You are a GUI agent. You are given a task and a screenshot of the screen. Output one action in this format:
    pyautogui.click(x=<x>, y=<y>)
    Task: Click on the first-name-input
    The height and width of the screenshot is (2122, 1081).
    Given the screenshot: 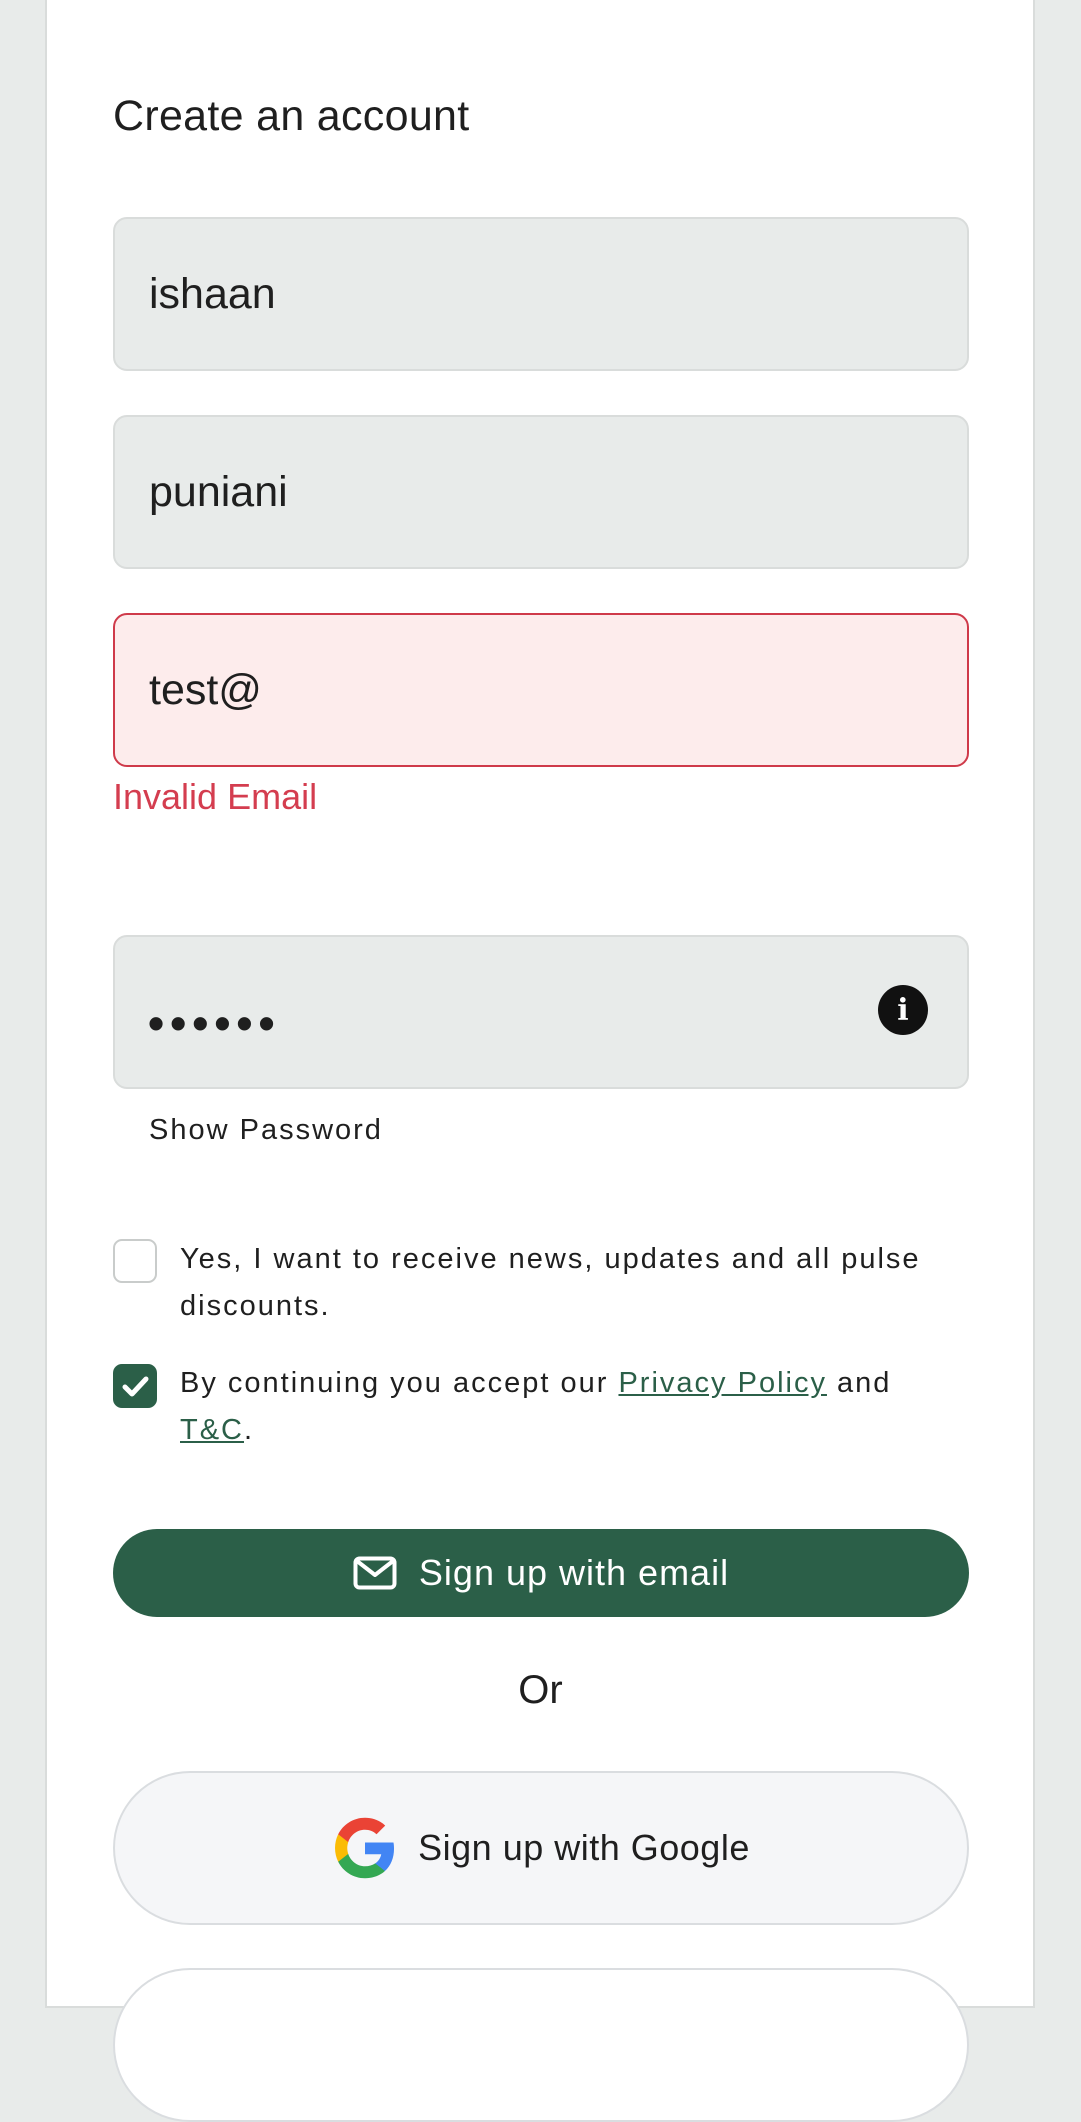 What is the action you would take?
    pyautogui.click(x=509, y=294)
    